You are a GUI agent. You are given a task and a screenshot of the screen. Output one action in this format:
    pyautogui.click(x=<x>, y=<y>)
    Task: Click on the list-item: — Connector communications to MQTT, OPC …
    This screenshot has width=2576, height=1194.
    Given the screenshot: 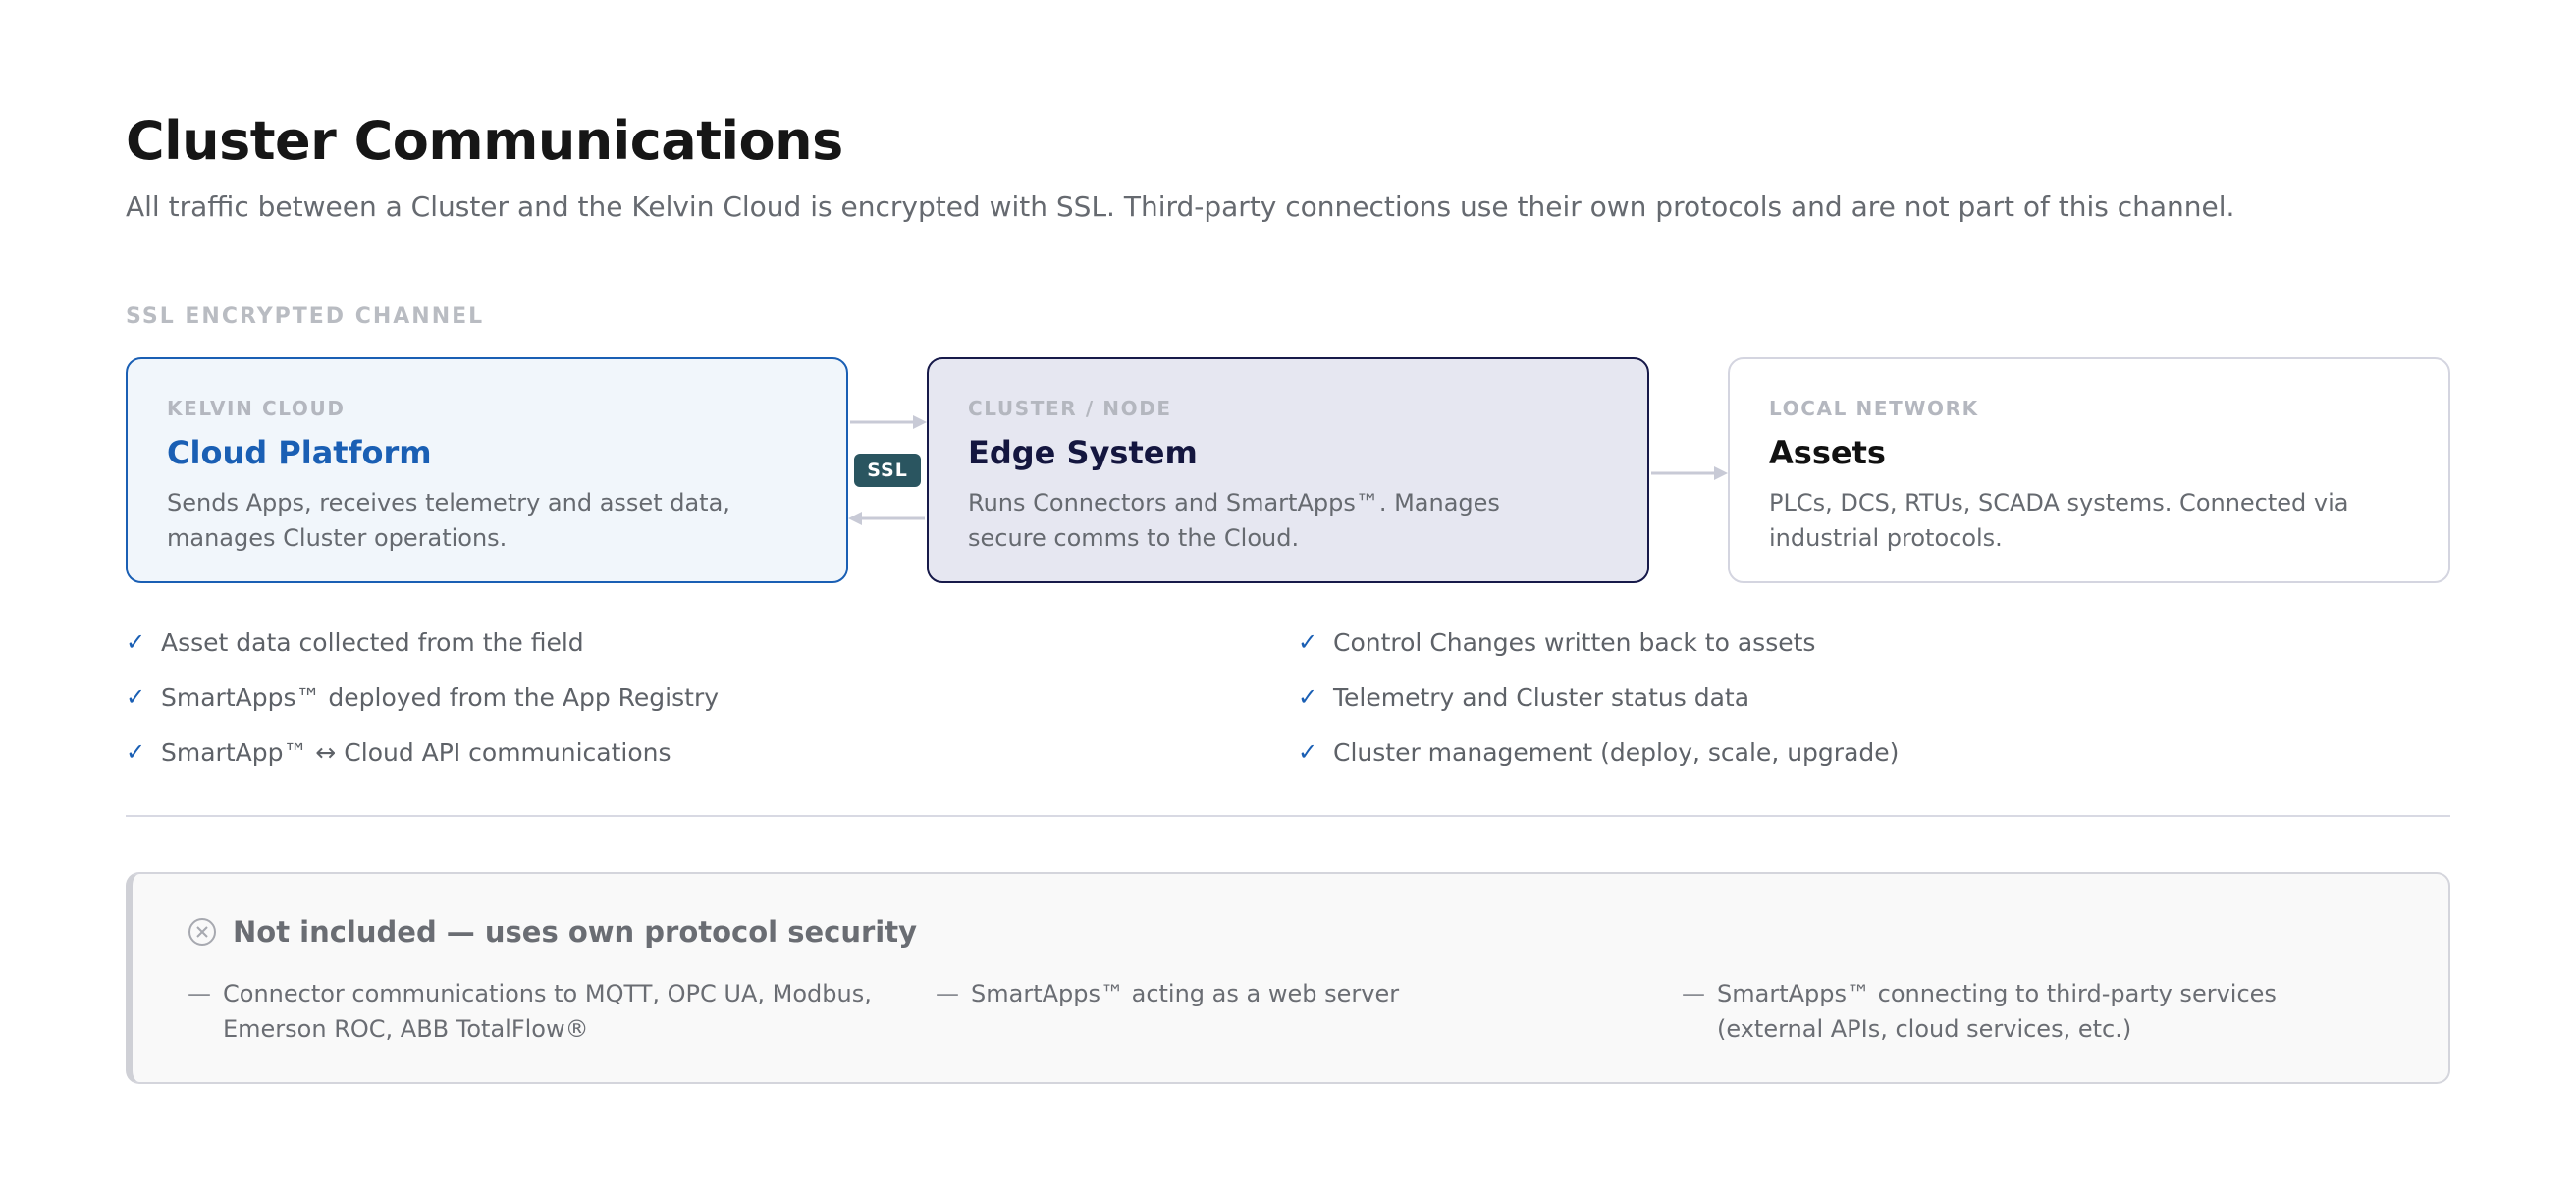 What is the action you would take?
    pyautogui.click(x=539, y=1012)
    